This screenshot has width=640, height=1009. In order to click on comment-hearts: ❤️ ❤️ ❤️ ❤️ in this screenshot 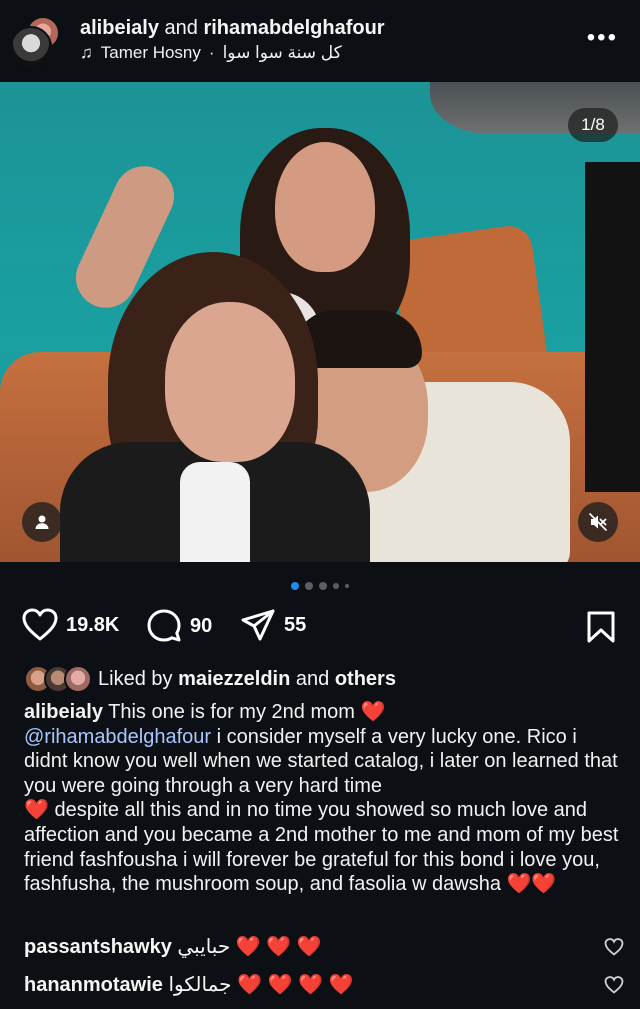, I will do `click(295, 985)`.